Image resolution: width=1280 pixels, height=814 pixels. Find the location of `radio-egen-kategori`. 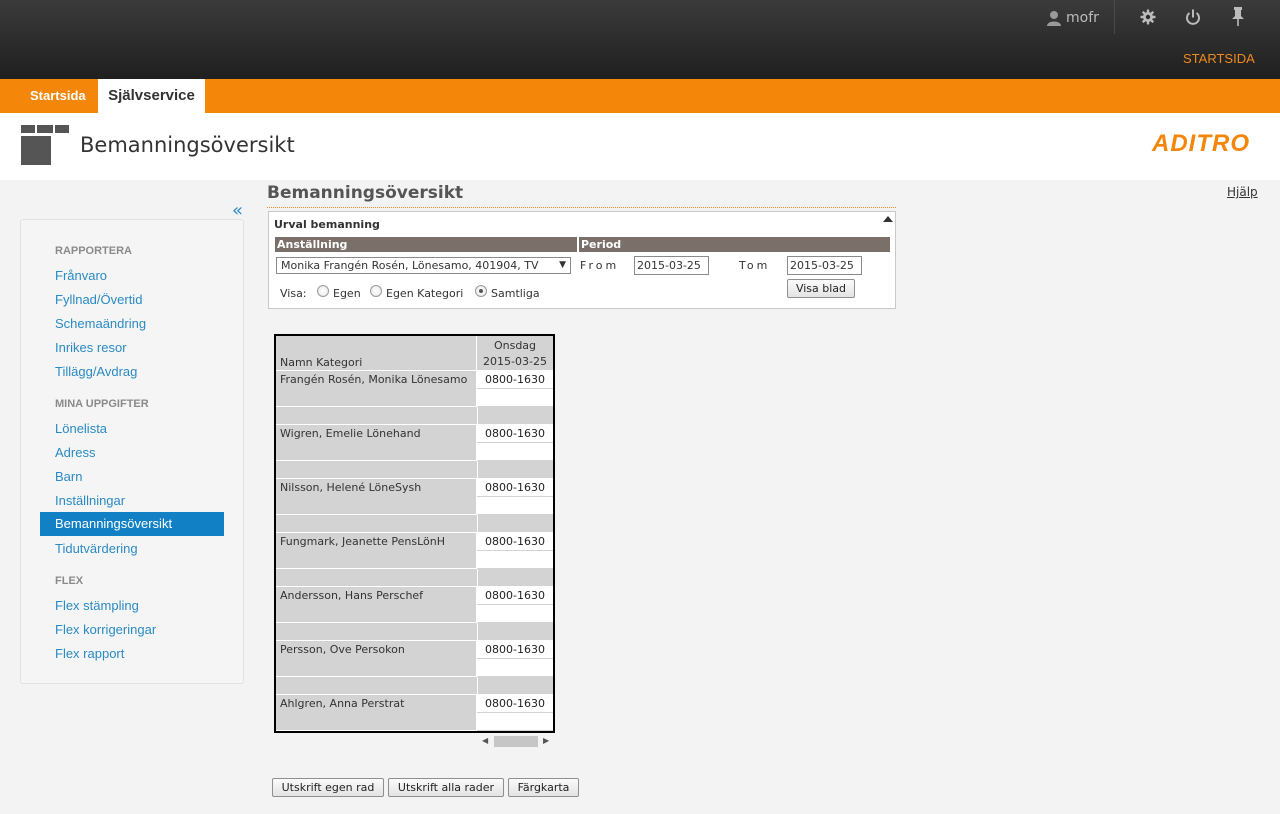

radio-egen-kategori is located at coordinates (376, 291).